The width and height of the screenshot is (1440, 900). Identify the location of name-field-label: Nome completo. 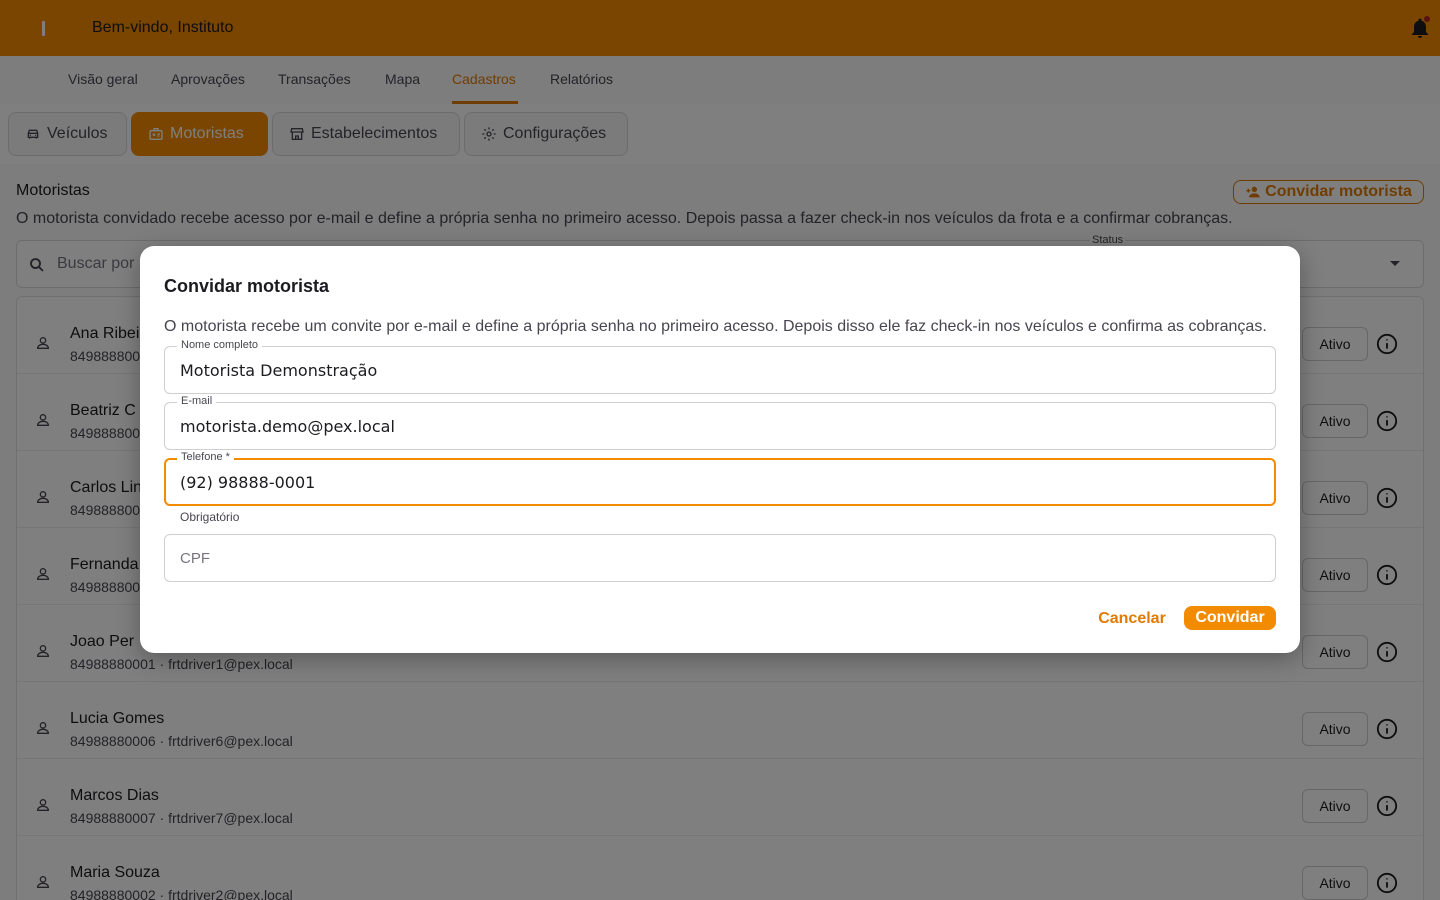
(220, 345).